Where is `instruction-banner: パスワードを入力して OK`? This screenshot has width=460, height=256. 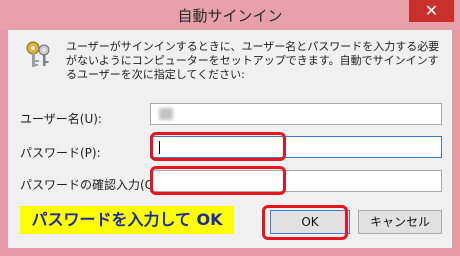 instruction-banner: パスワードを入力して OK is located at coordinates (127, 220).